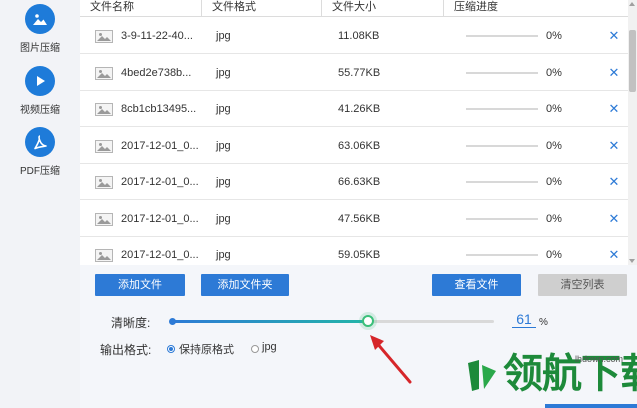 Image resolution: width=637 pixels, height=408 pixels. What do you see at coordinates (382, 8) in the screenshot?
I see `column-header-size: 文件大小` at bounding box center [382, 8].